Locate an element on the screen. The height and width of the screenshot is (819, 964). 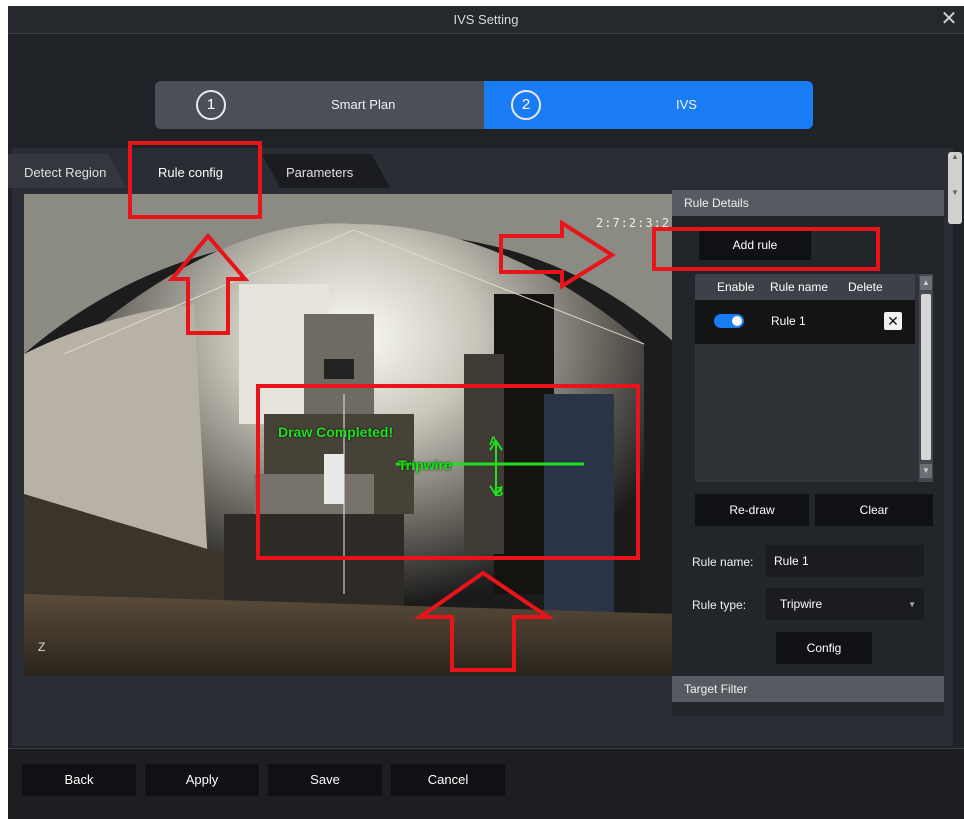
up-arrow-annotation-bottom is located at coordinates (484, 621).